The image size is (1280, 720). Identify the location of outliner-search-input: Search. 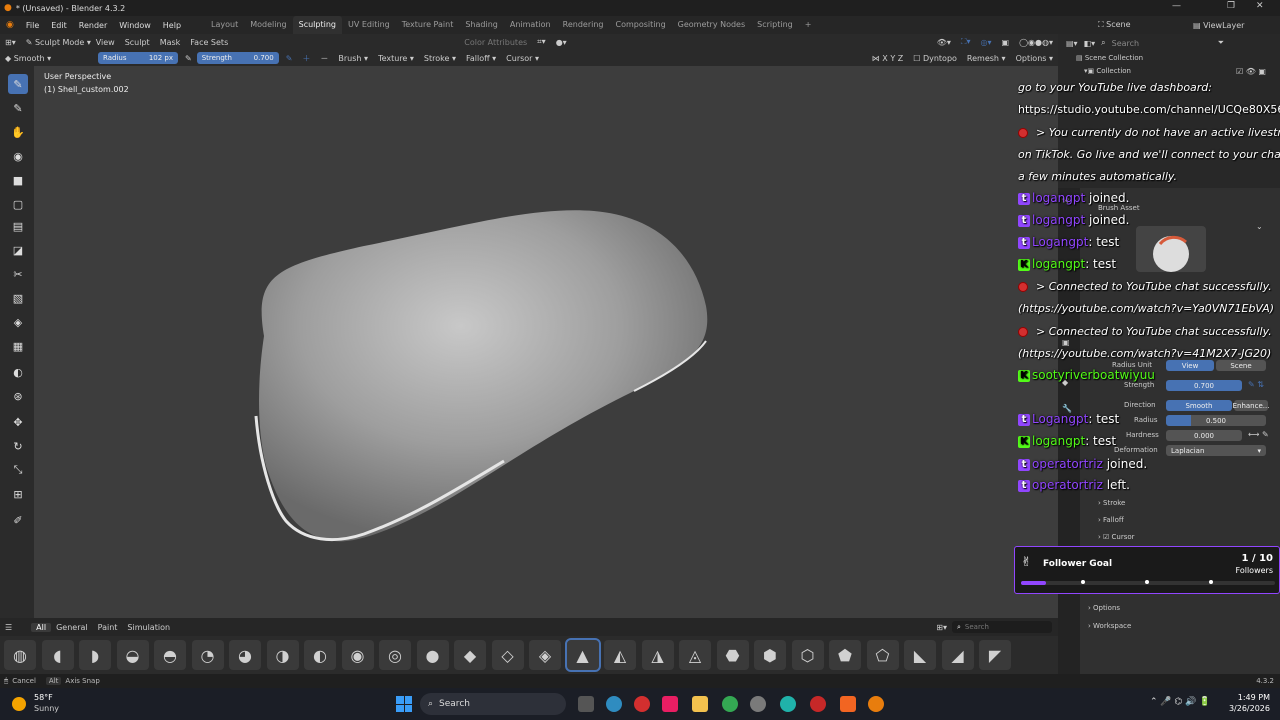
(1162, 43).